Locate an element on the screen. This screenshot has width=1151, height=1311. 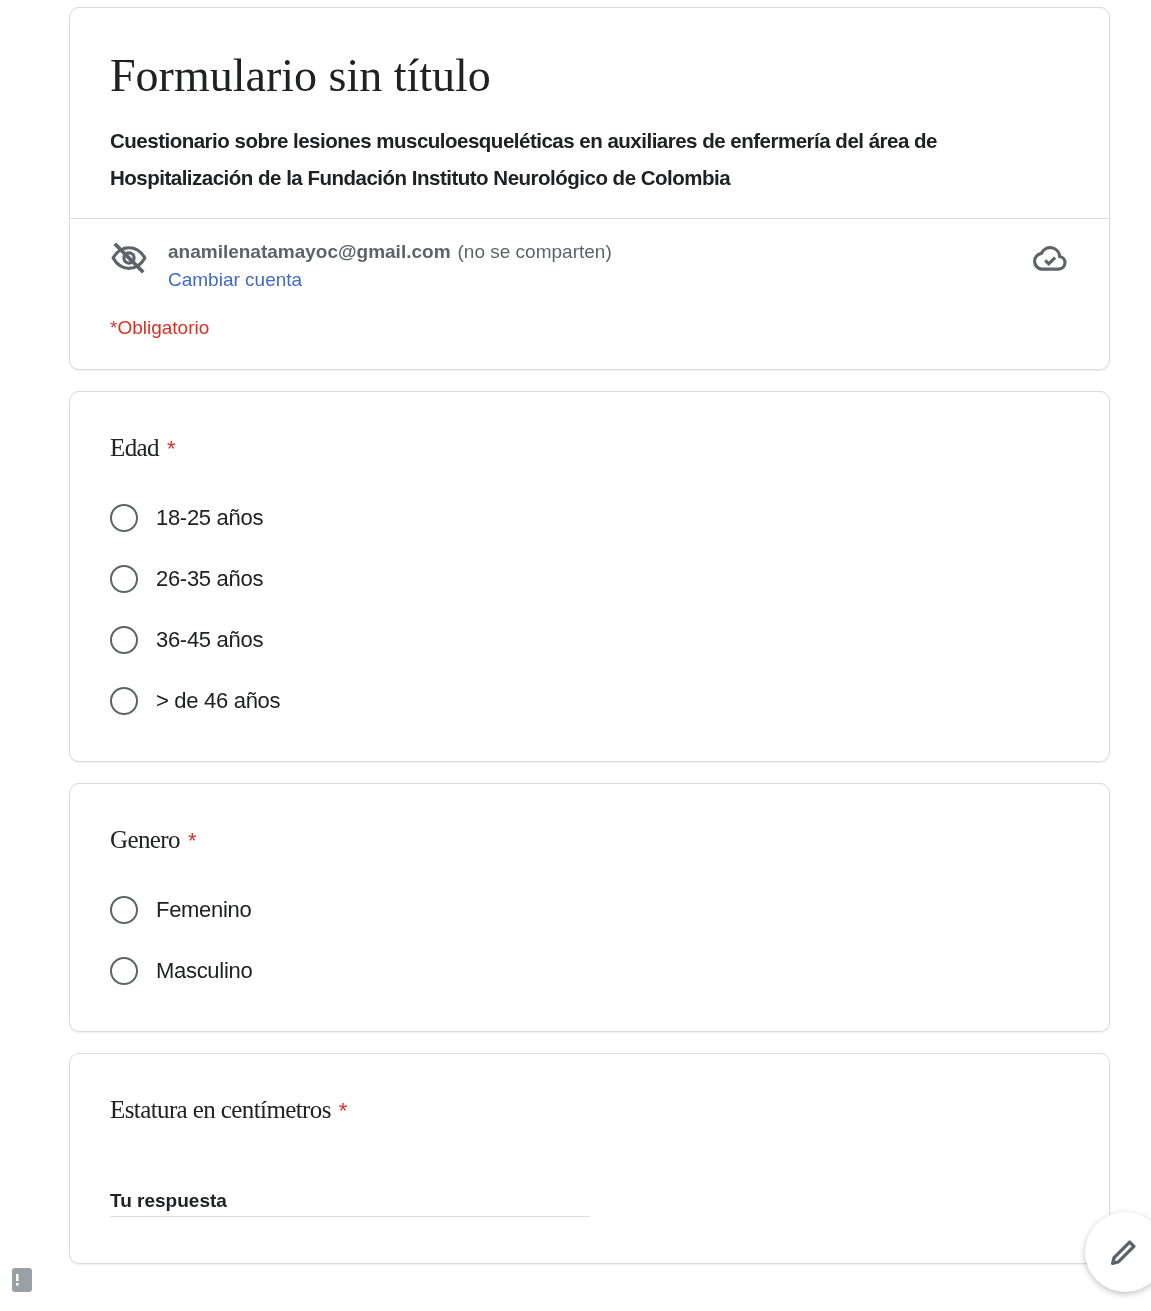
option-label: Femenino is located at coordinates (204, 910).